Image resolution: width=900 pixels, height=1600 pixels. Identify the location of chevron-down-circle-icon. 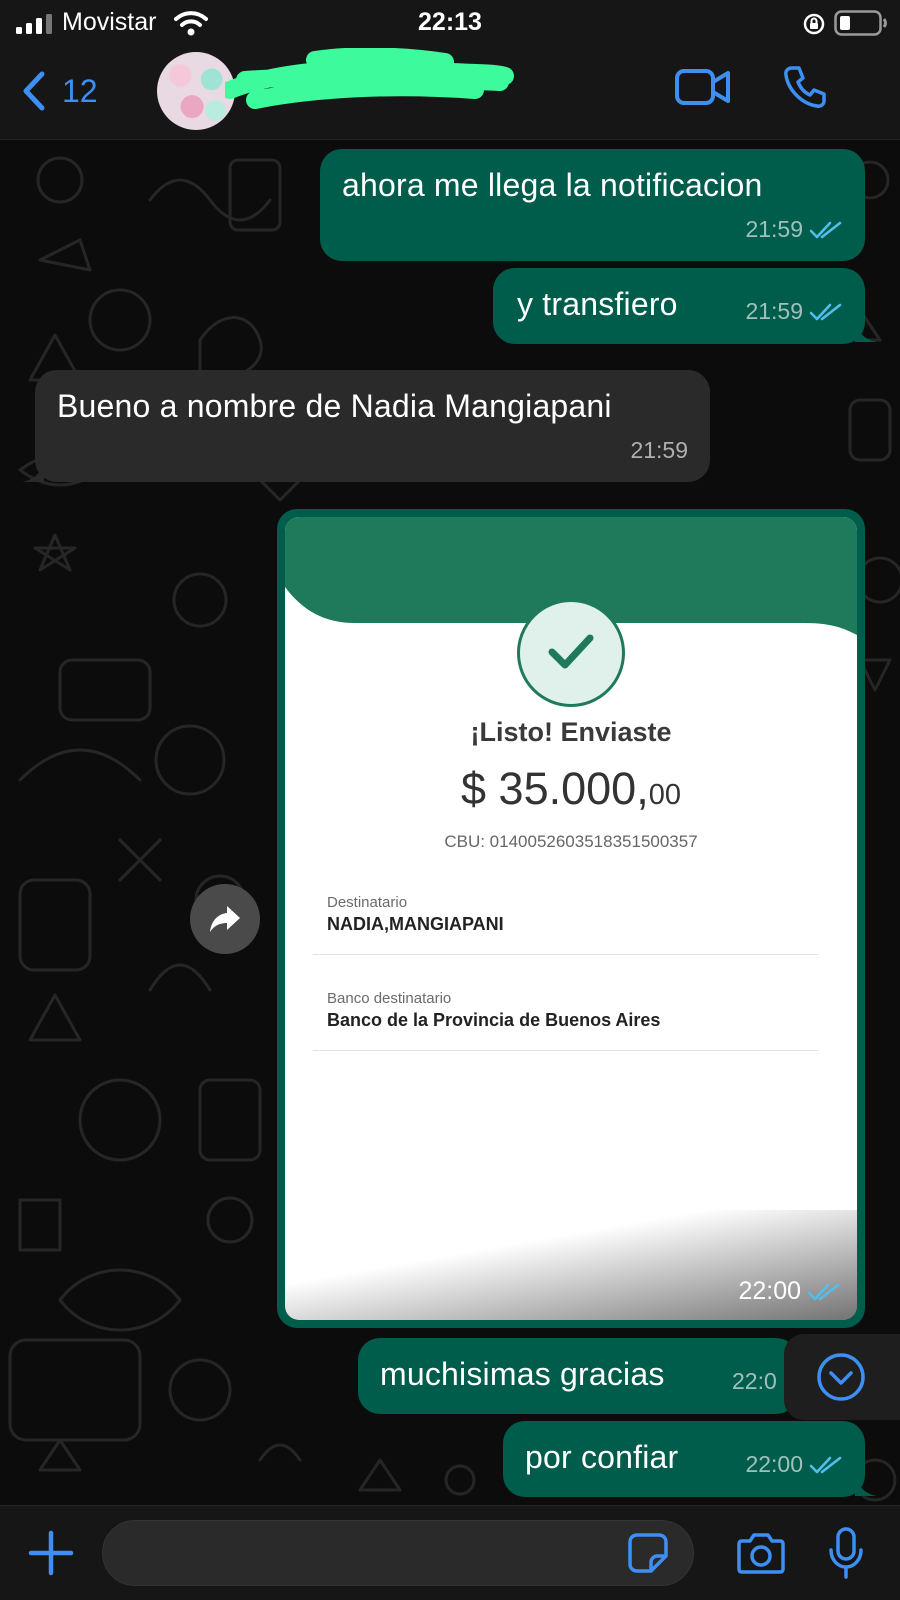
(841, 1377).